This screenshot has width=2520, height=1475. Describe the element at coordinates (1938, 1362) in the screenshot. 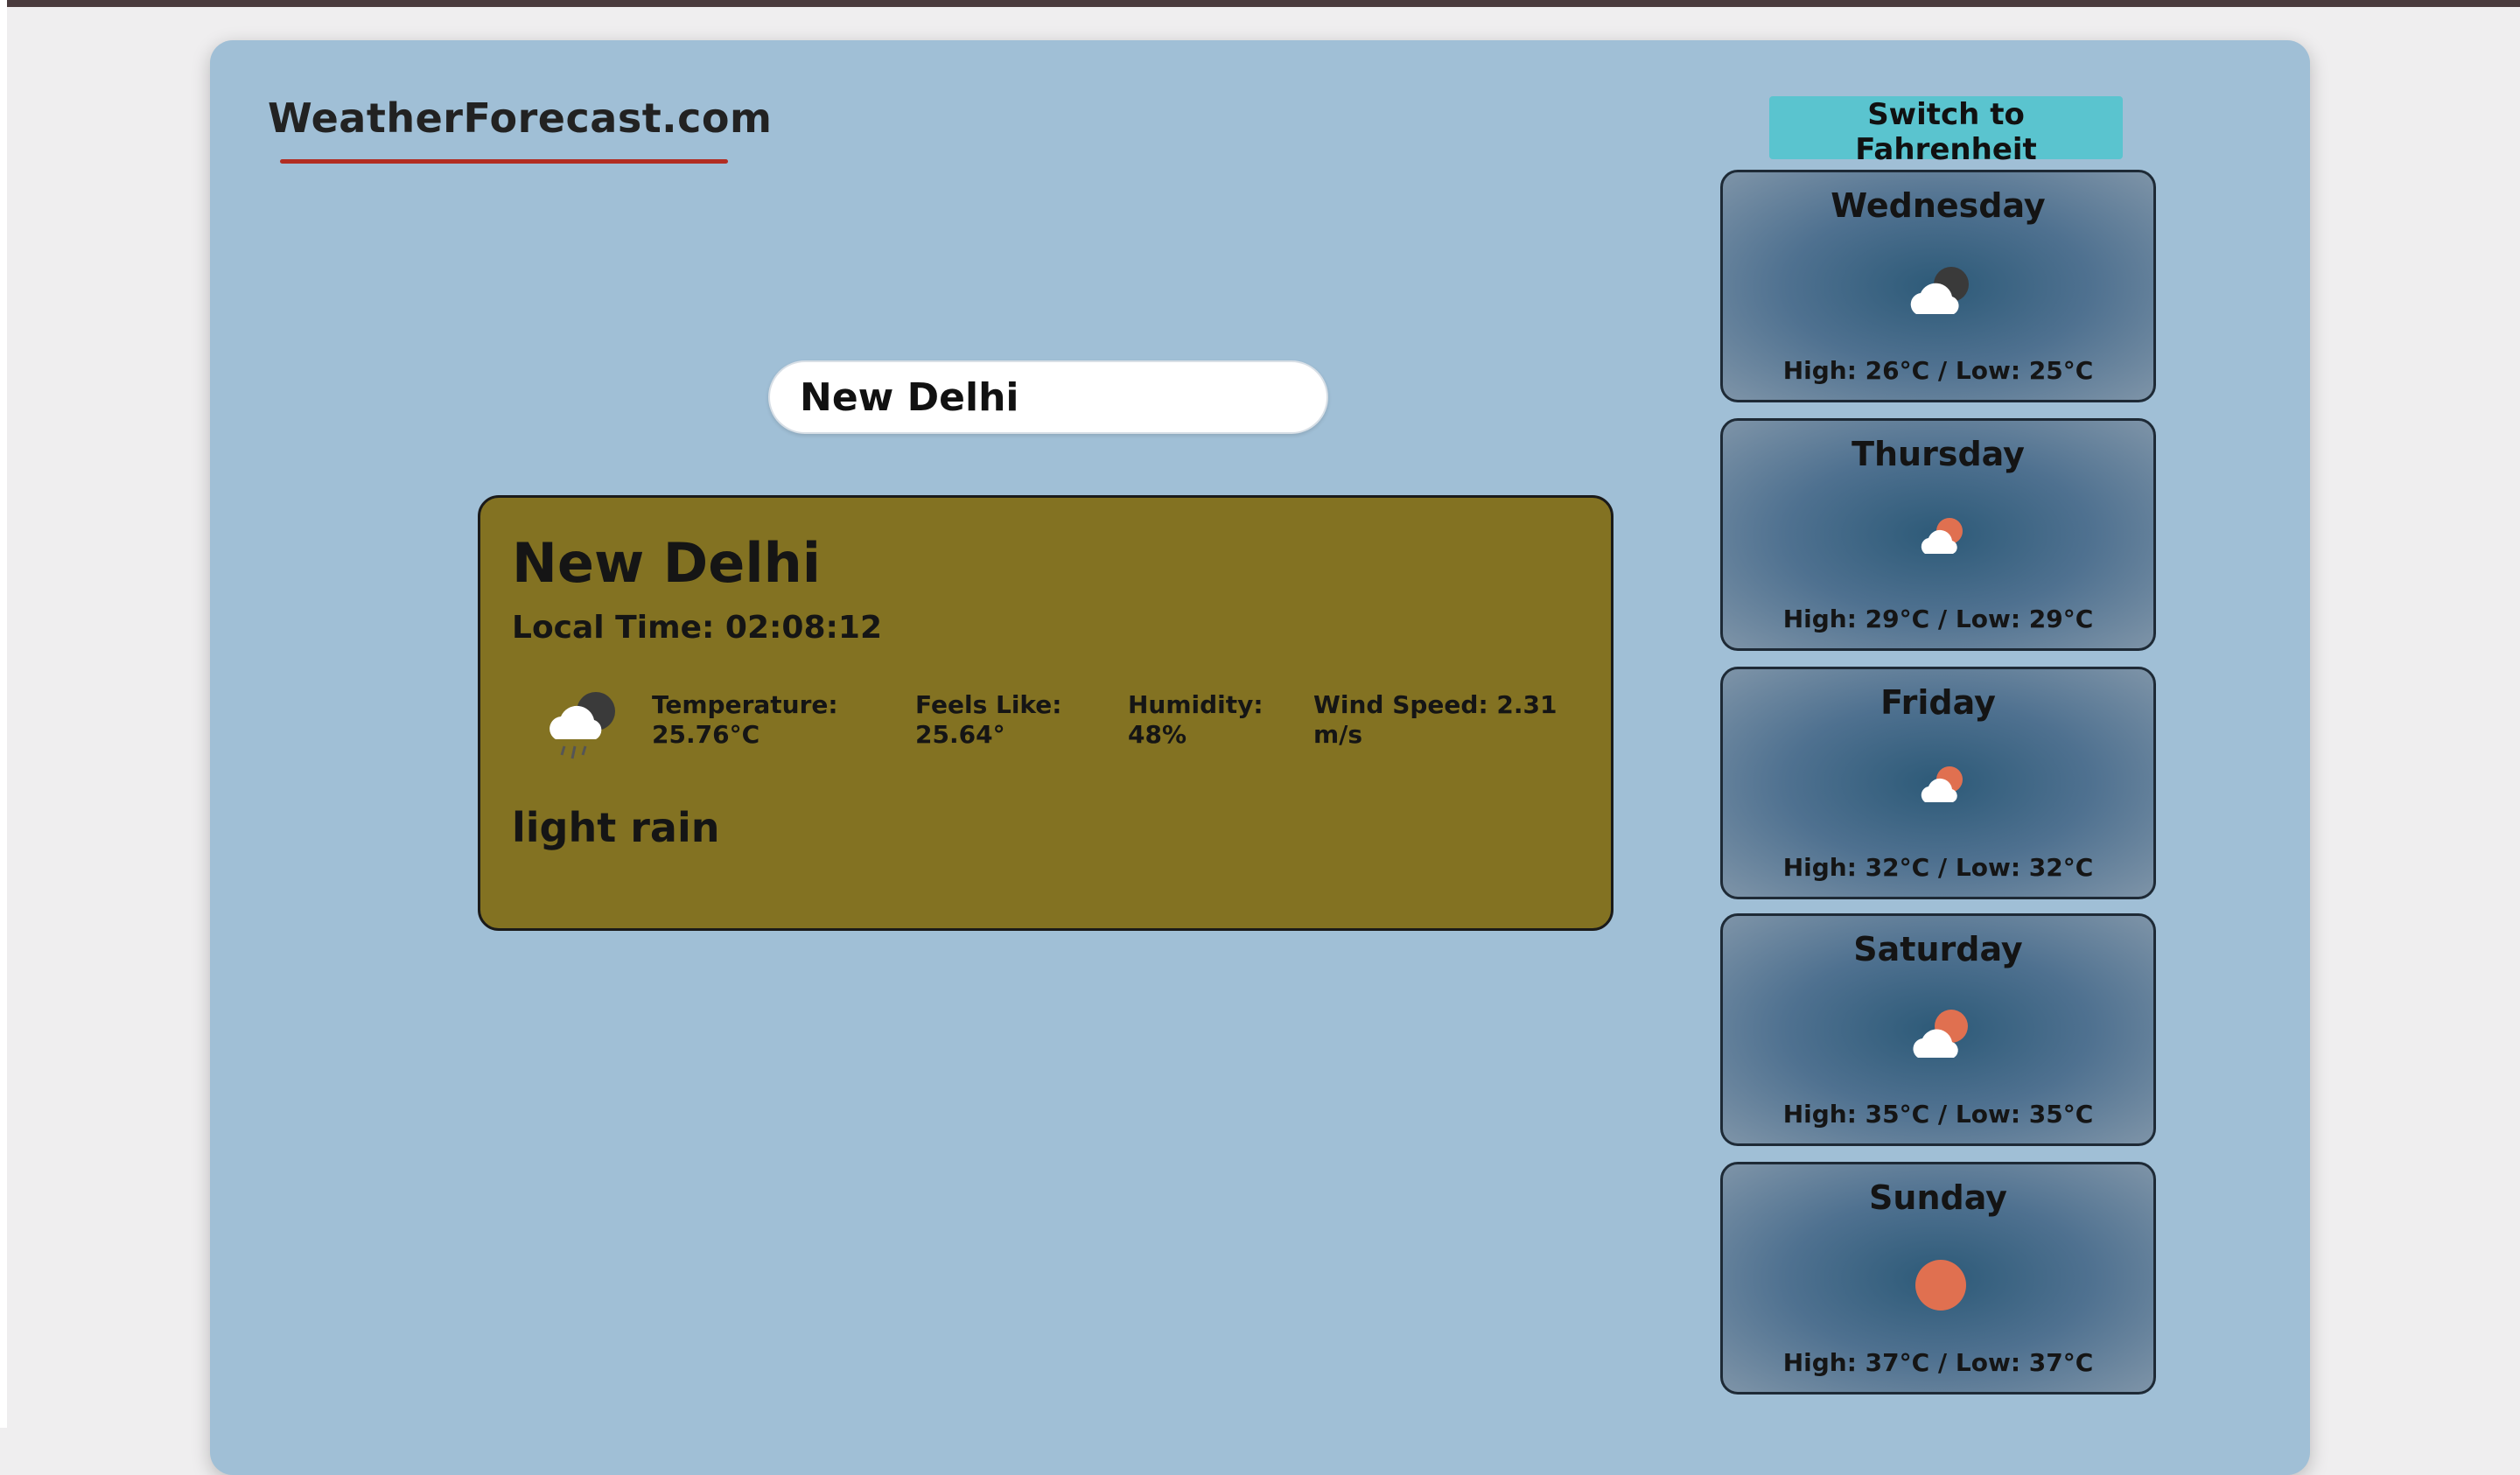

I see `forecast-temps: High: 37°C / Low: 37°C` at that location.